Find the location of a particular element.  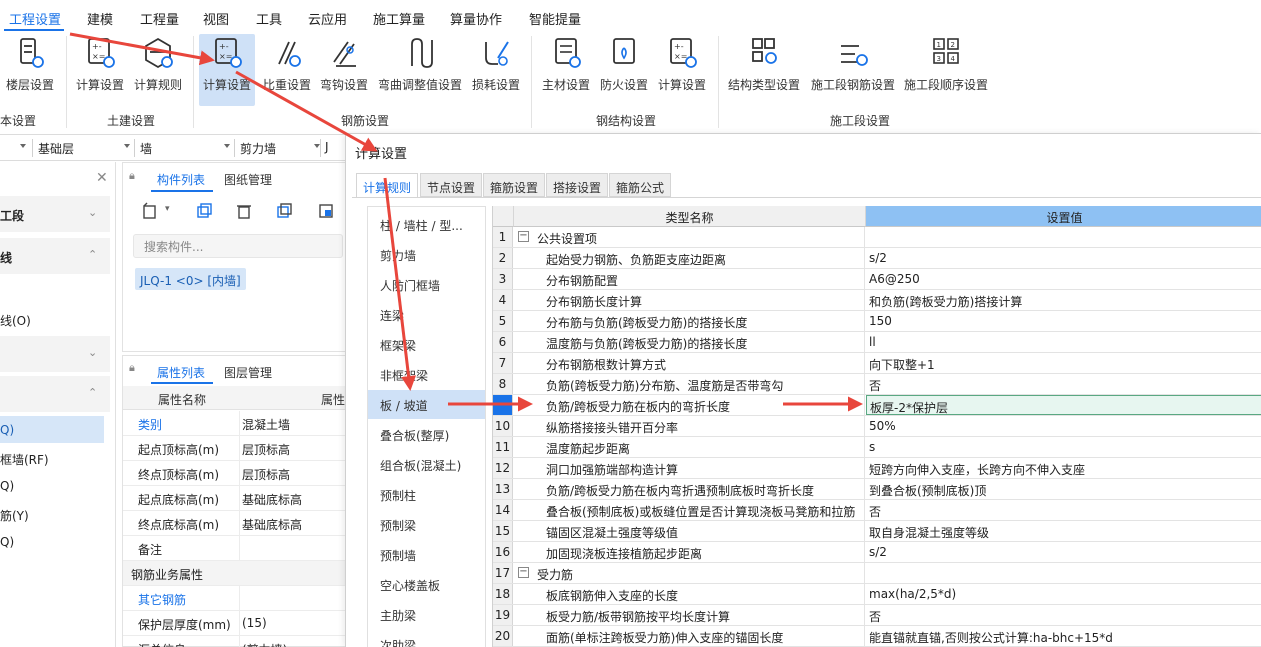

tab-properties: 属性列表 is located at coordinates (181, 372).